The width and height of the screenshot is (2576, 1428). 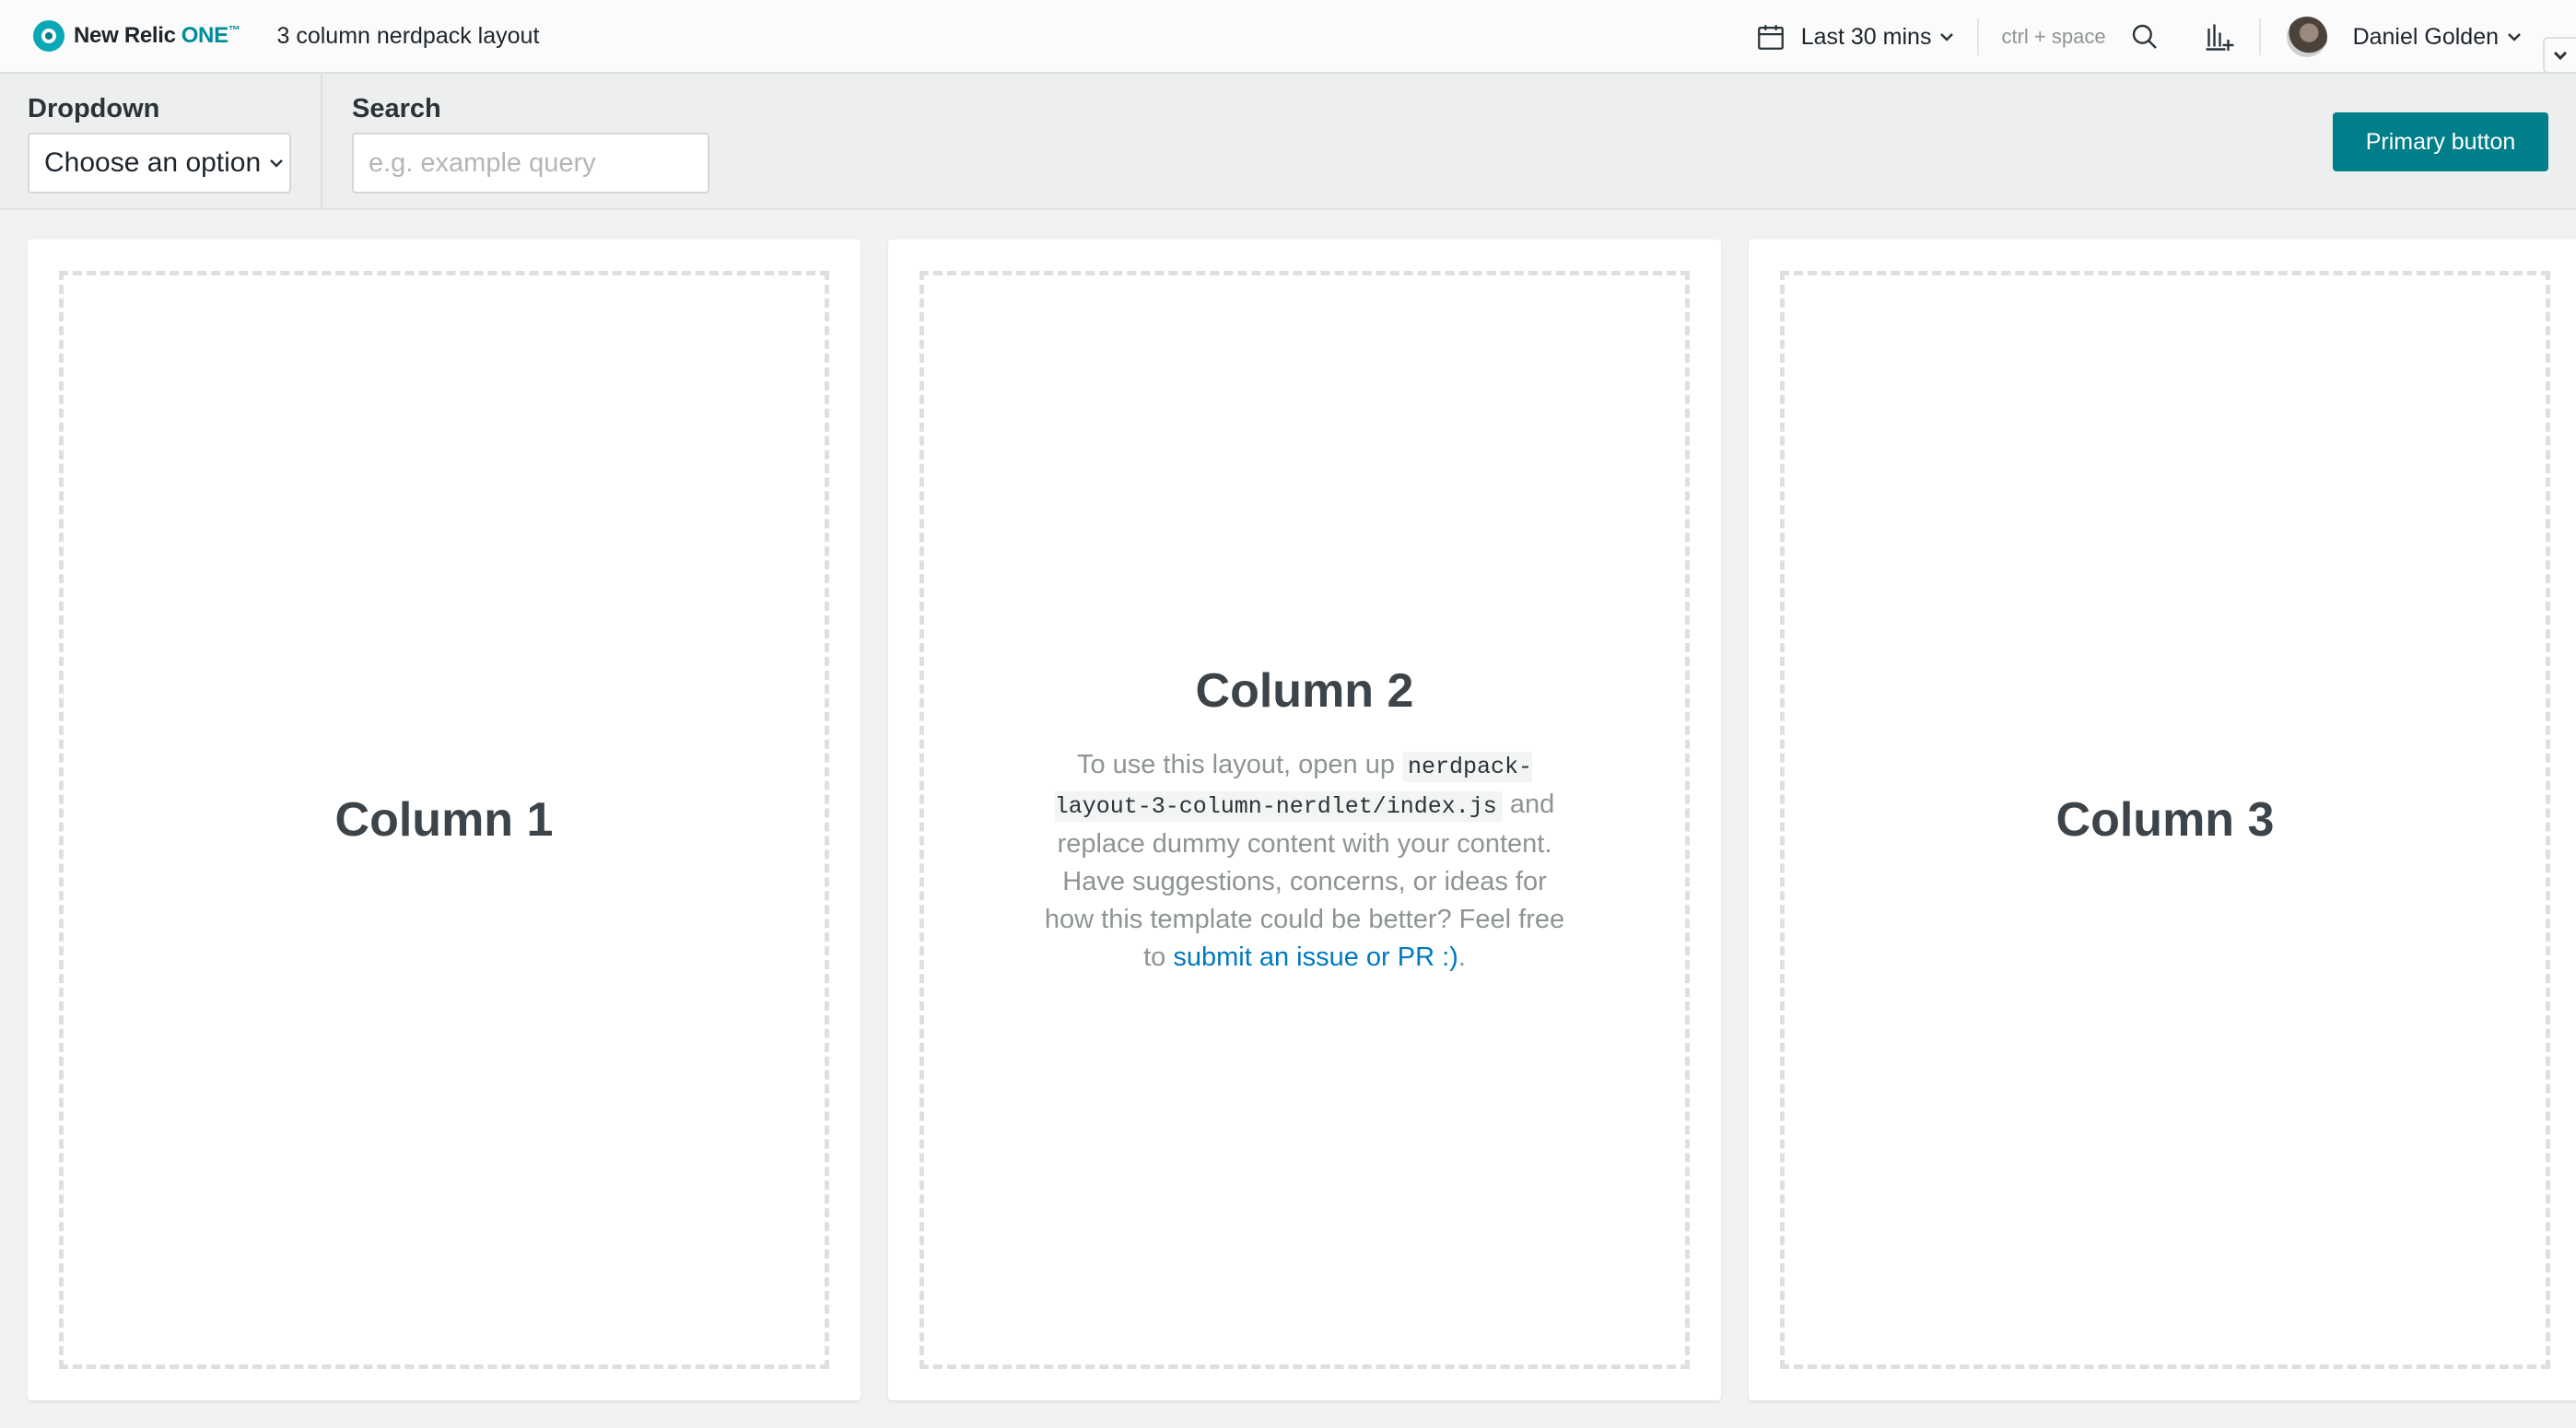 I want to click on collapse-nav-toggle, so click(x=2559, y=55).